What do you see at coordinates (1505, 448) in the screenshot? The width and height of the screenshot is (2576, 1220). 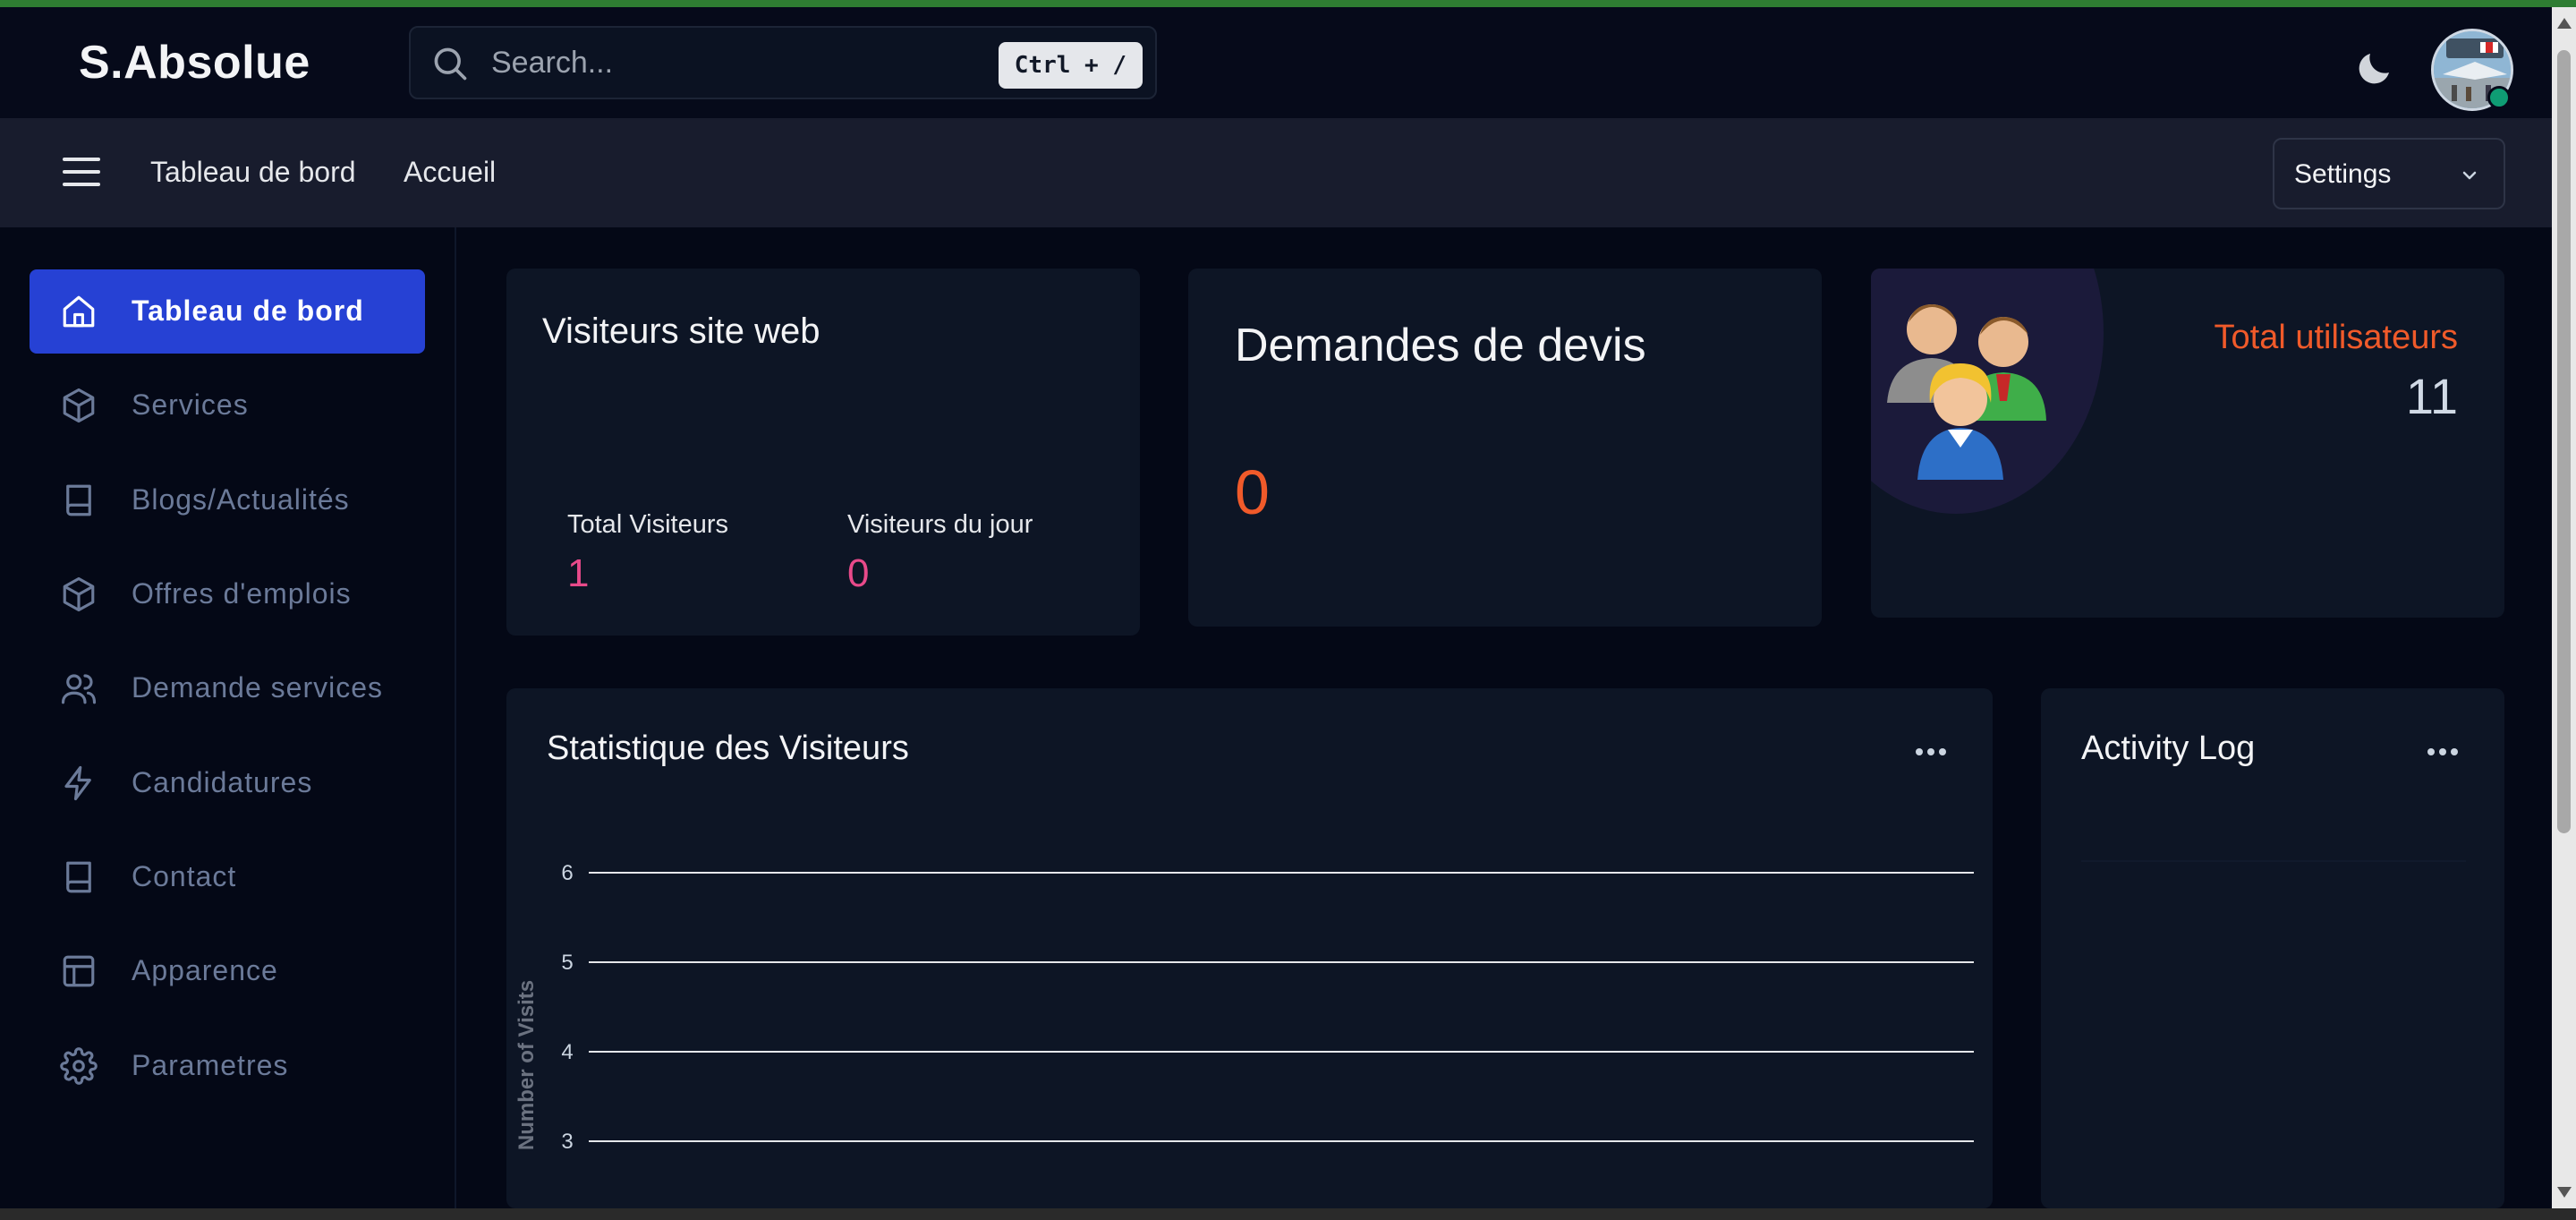 I see `quotes-card: Demandes de devis 0` at bounding box center [1505, 448].